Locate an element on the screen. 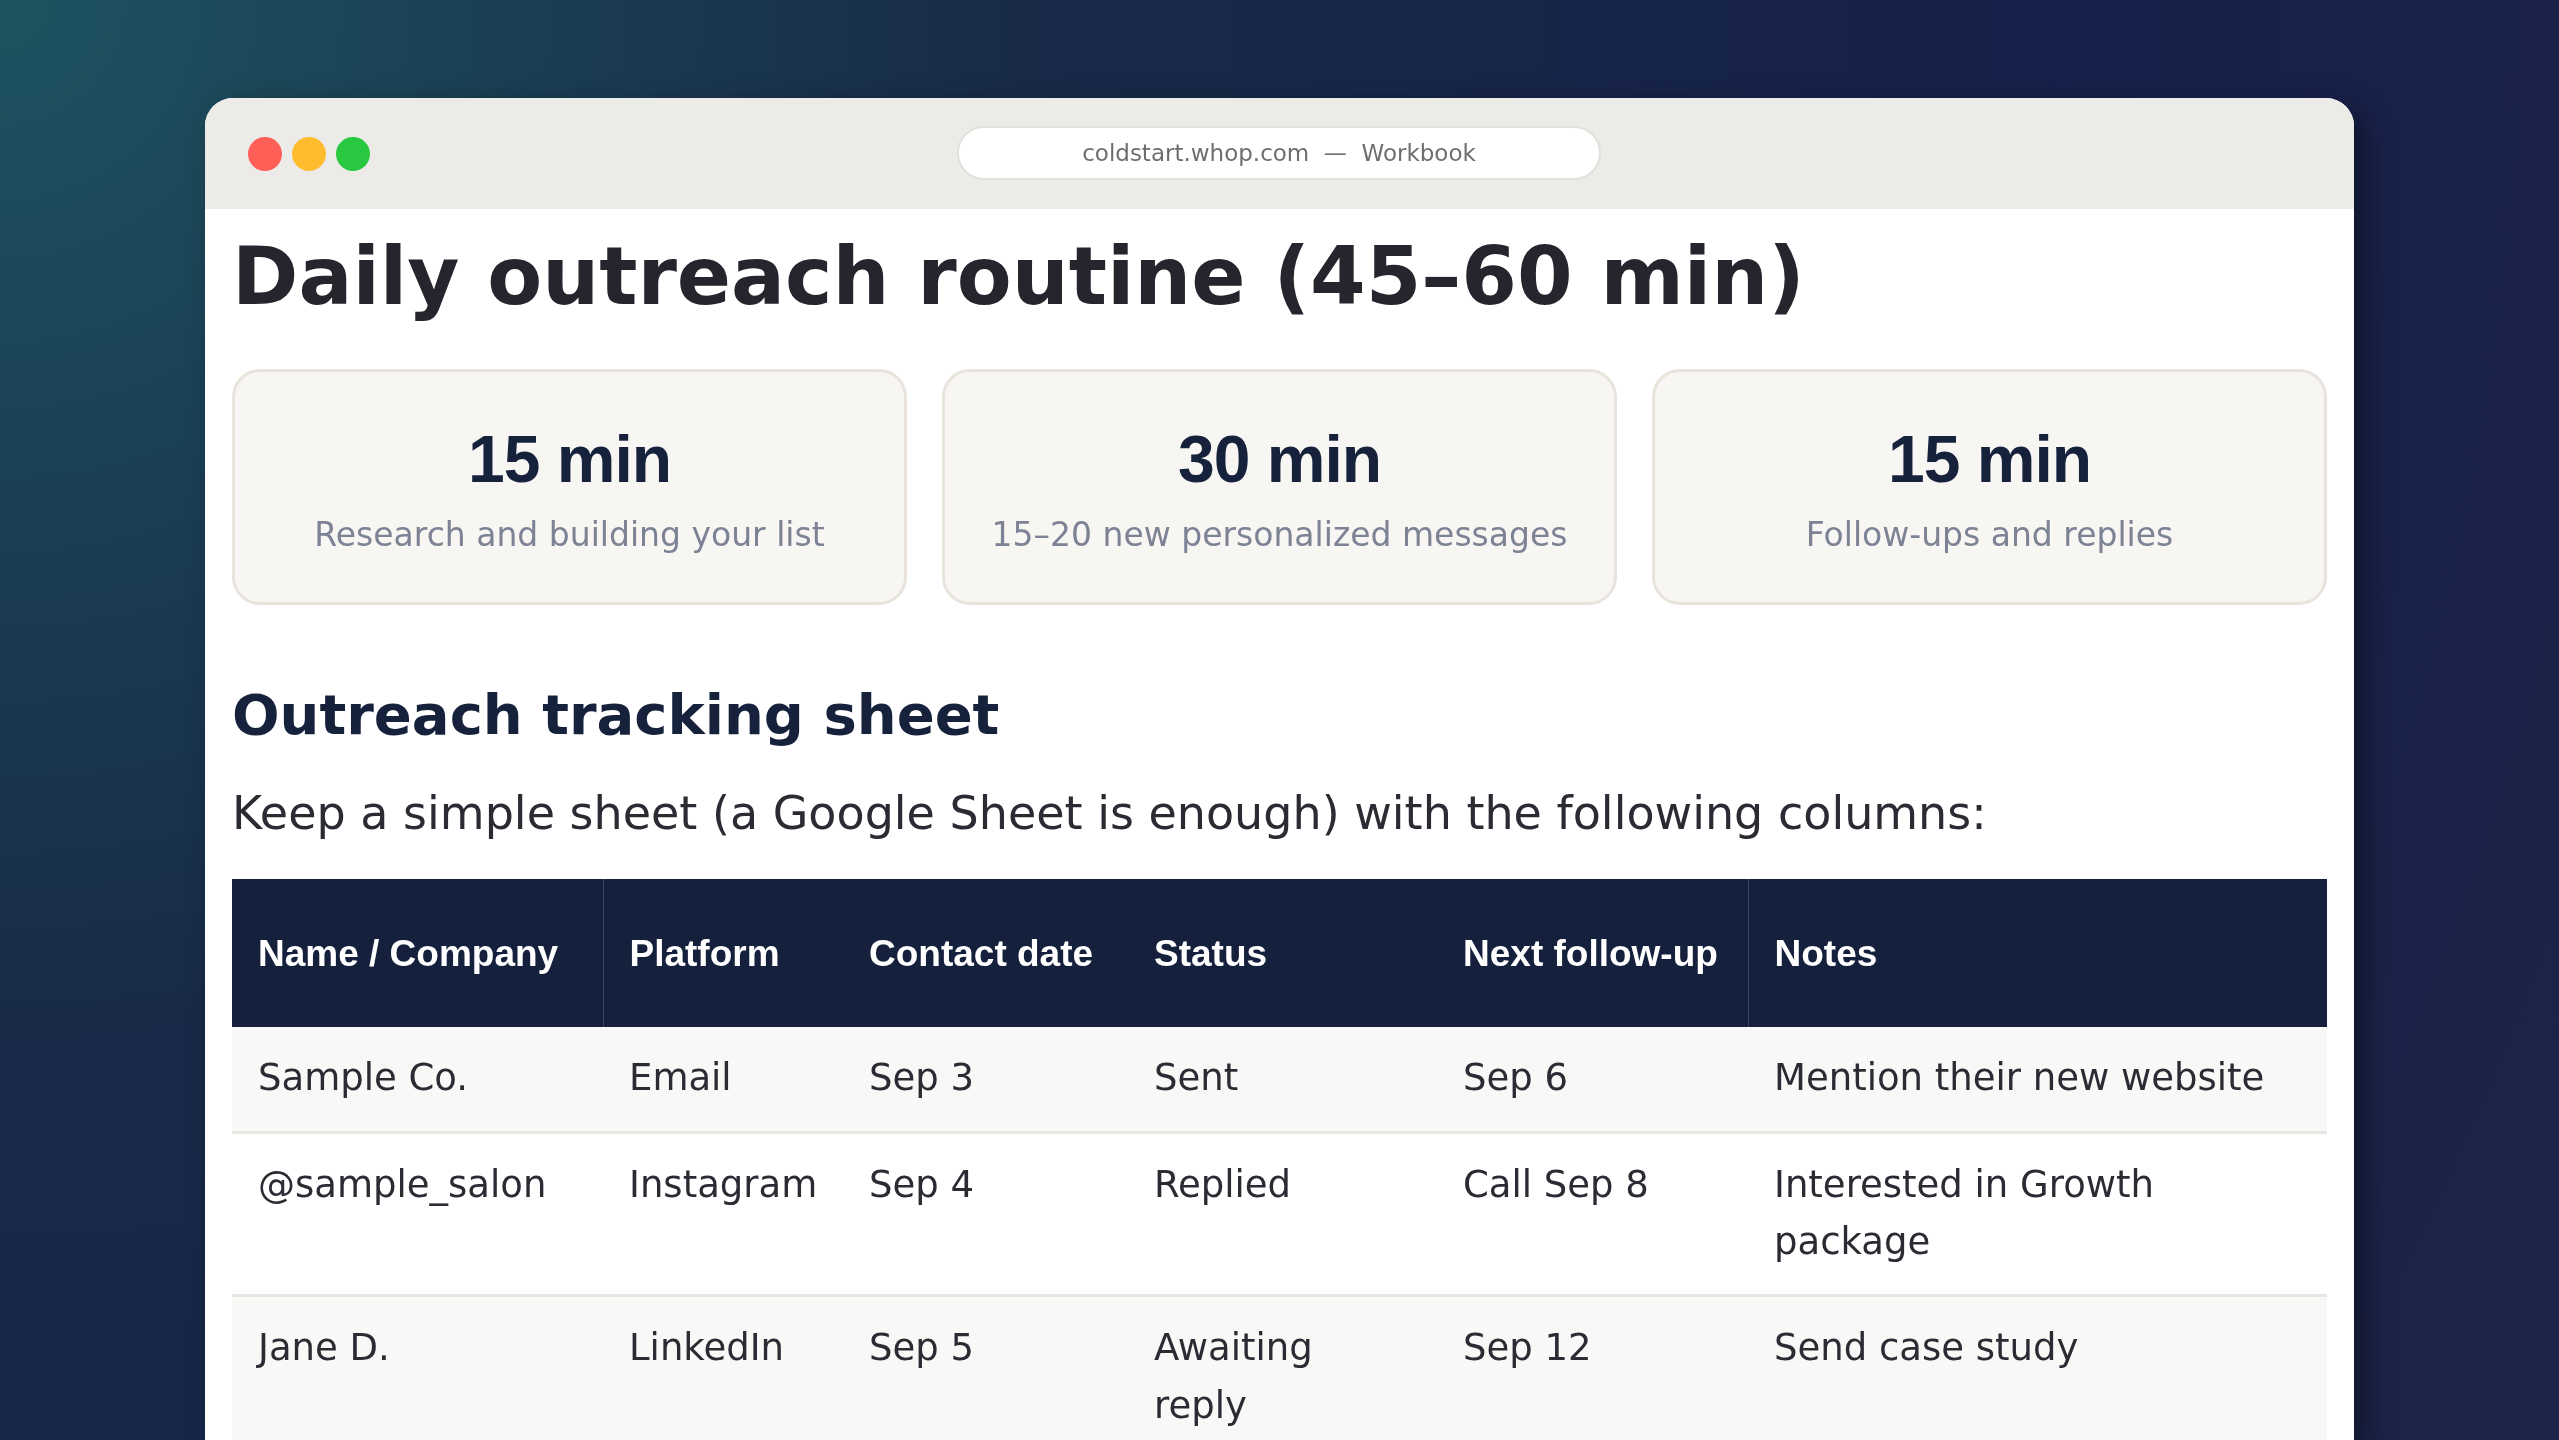 This screenshot has height=1440, width=2559. table-cell: Email is located at coordinates (723, 1080).